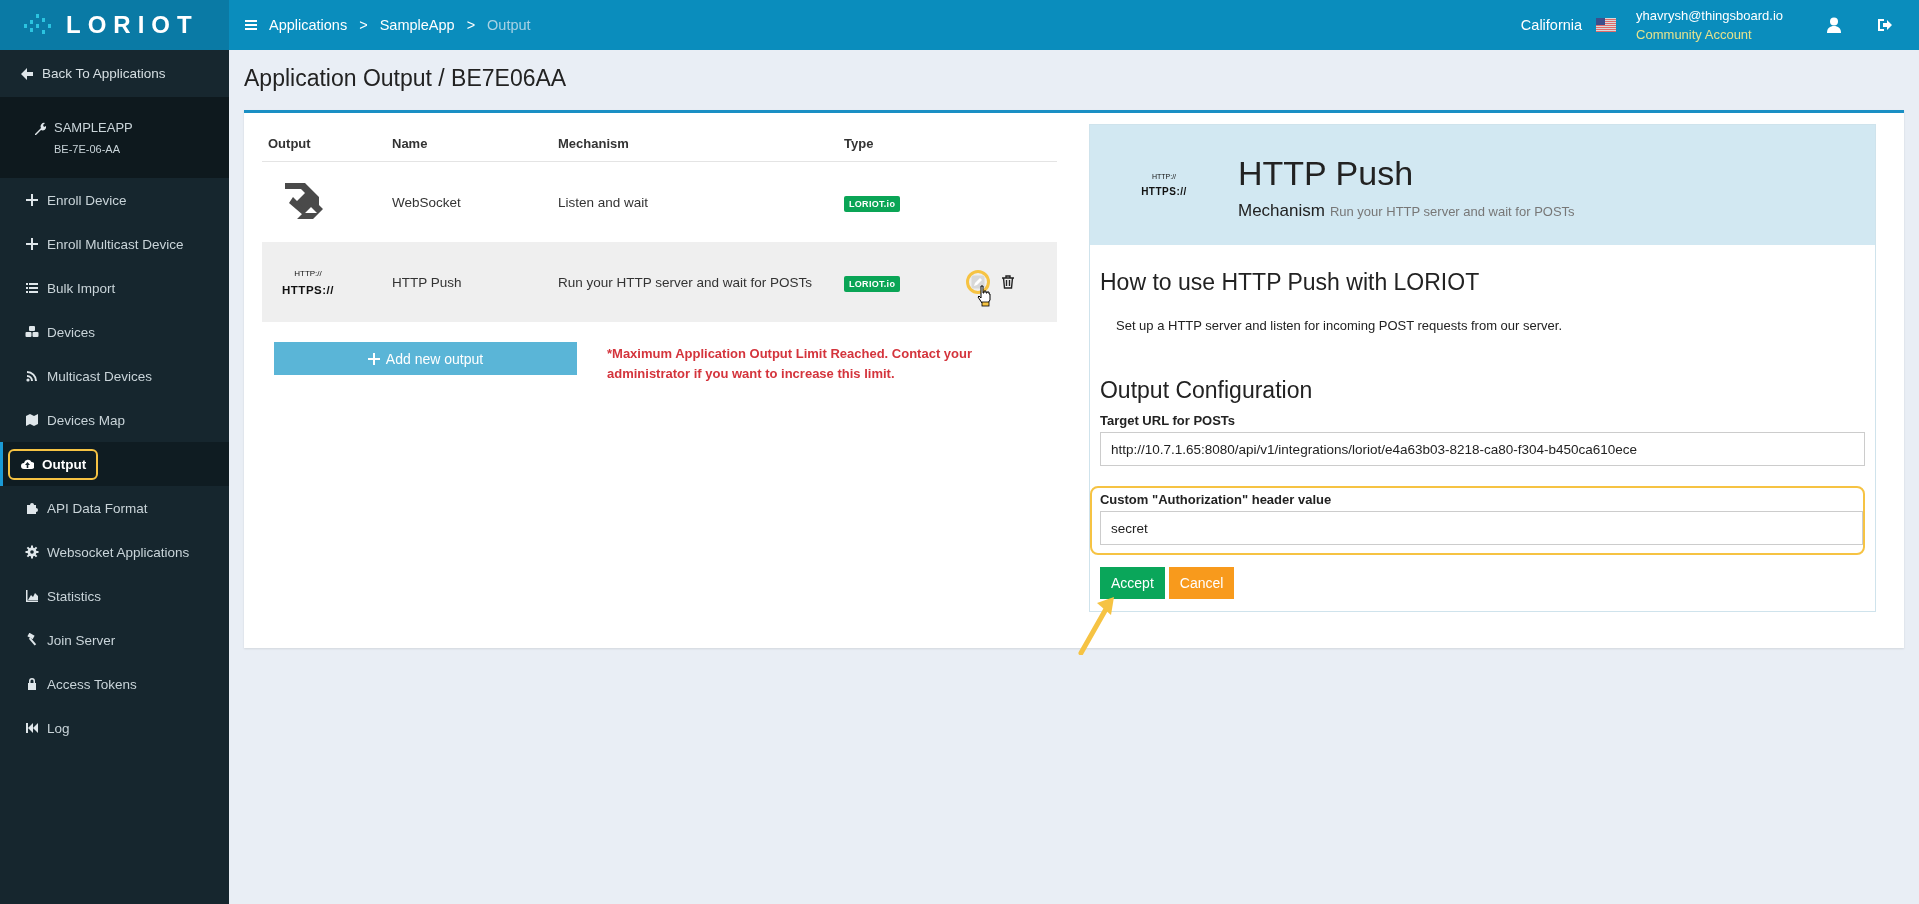  What do you see at coordinates (1207, 390) in the screenshot?
I see `section-heading: Output Configuration` at bounding box center [1207, 390].